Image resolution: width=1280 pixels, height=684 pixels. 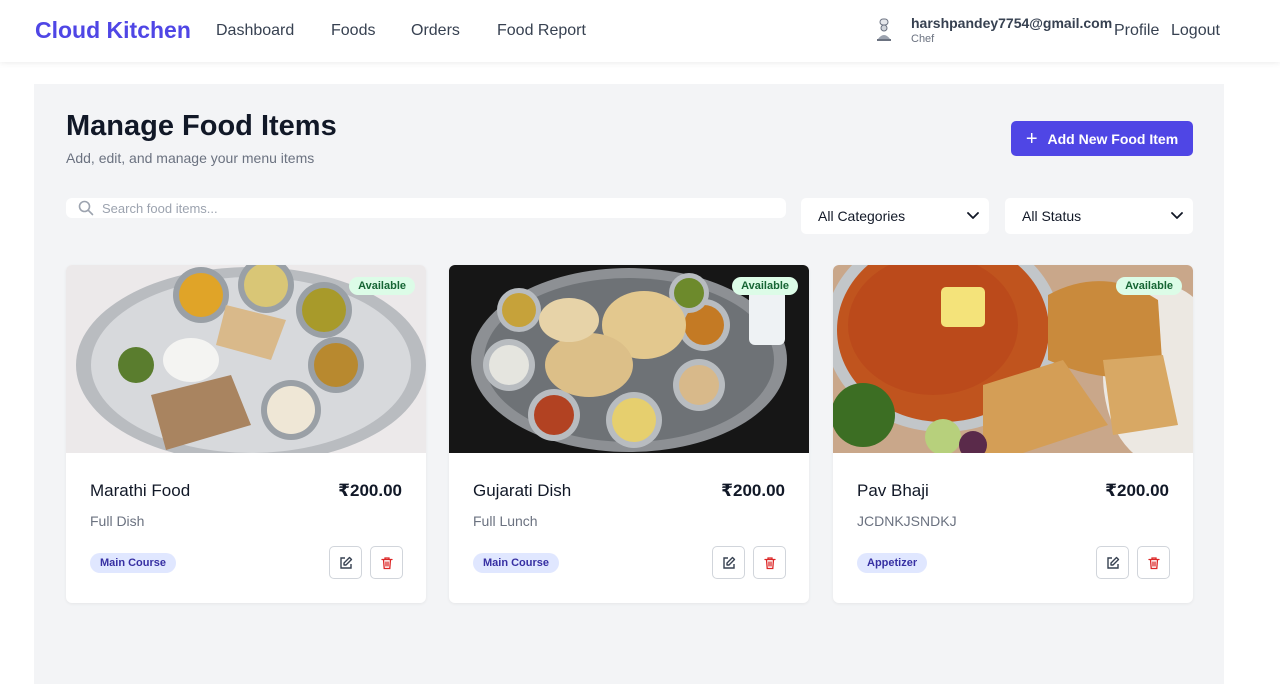 What do you see at coordinates (113, 30) in the screenshot?
I see `brand-logo: Cloud Kitchen` at bounding box center [113, 30].